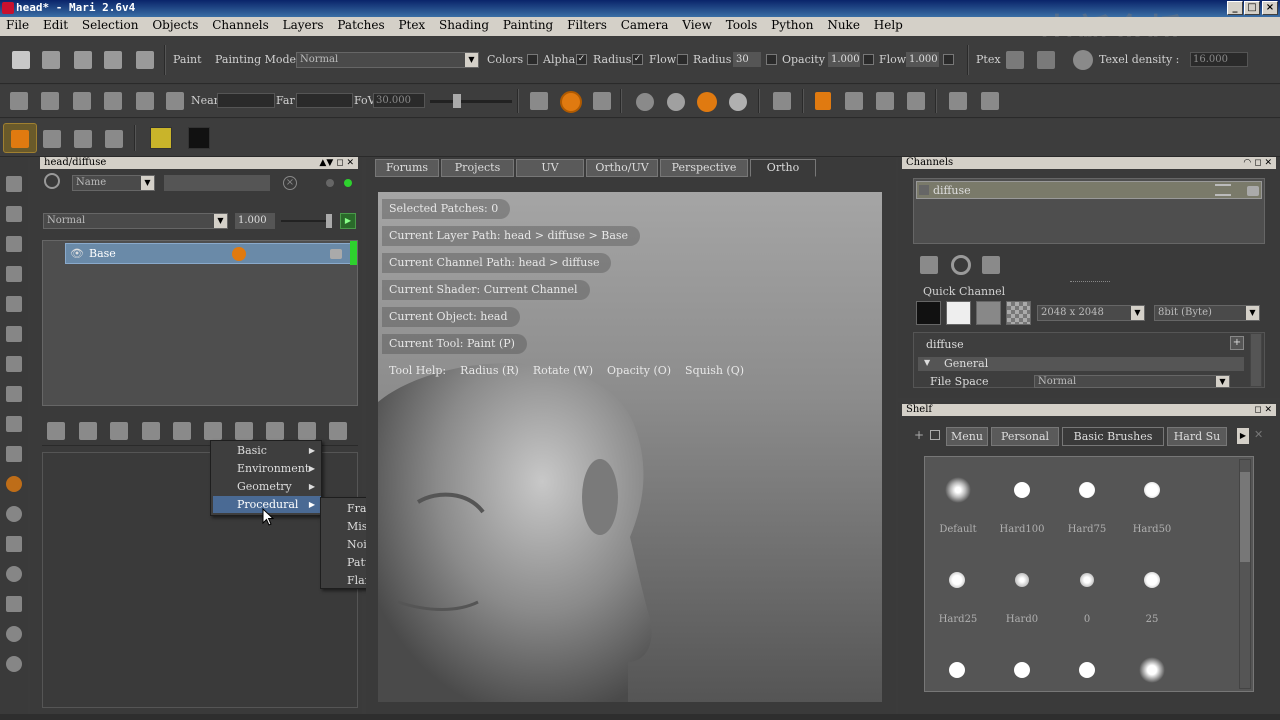 This screenshot has height=720, width=1280. Describe the element at coordinates (14, 664) in the screenshot. I see `settings-gear-icon` at that location.